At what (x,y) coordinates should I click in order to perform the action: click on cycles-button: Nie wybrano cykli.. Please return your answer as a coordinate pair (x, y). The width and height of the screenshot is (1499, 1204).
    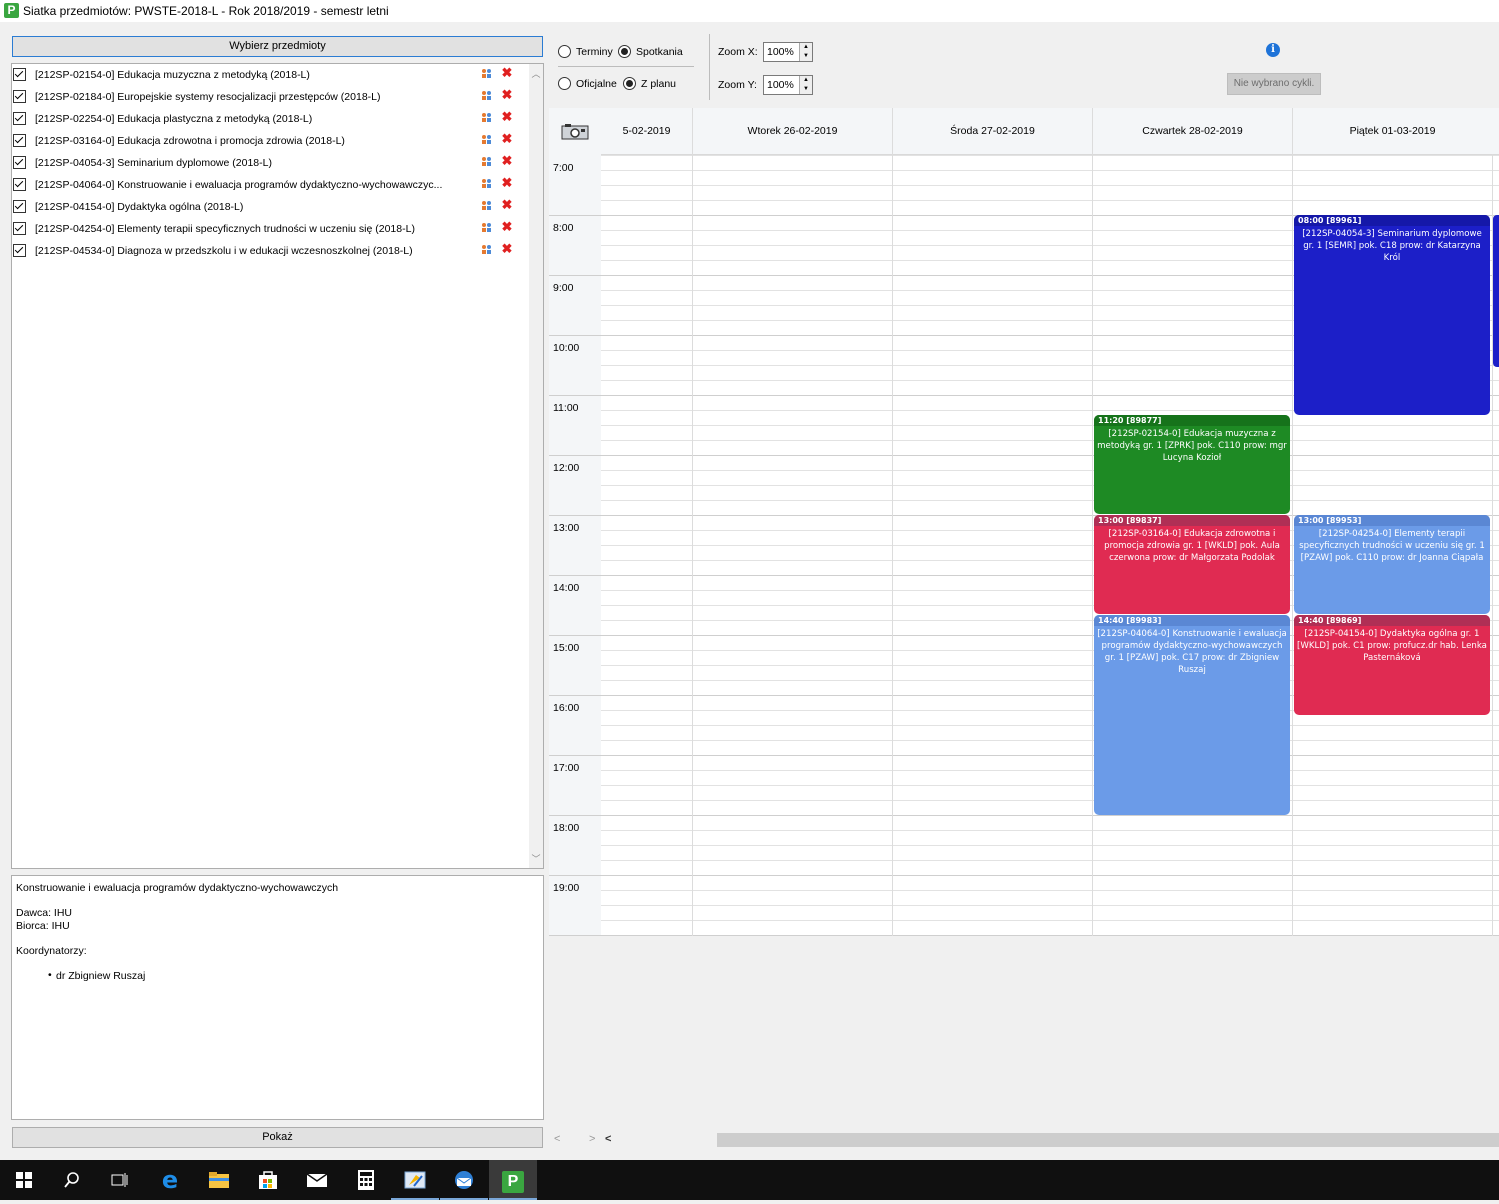
    Looking at the image, I should click on (1274, 84).